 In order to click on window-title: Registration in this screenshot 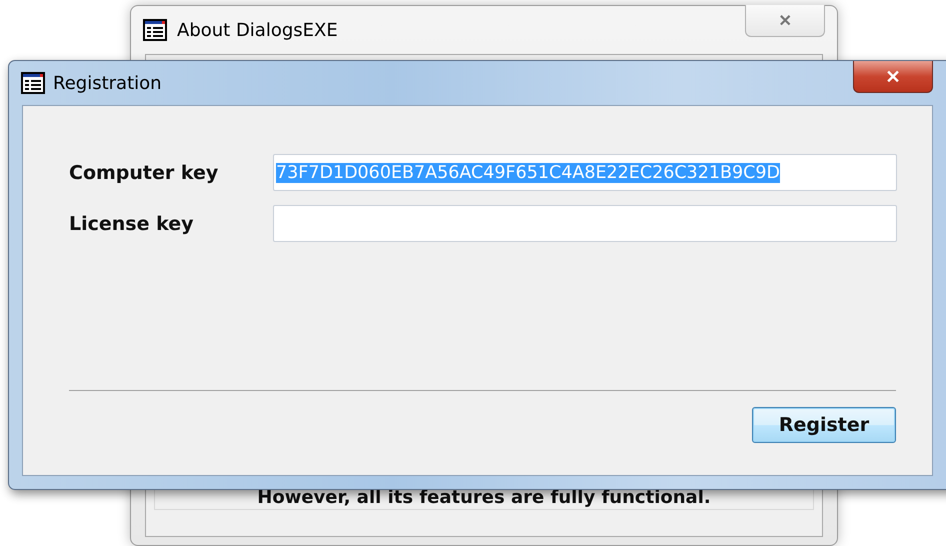, I will do `click(108, 83)`.